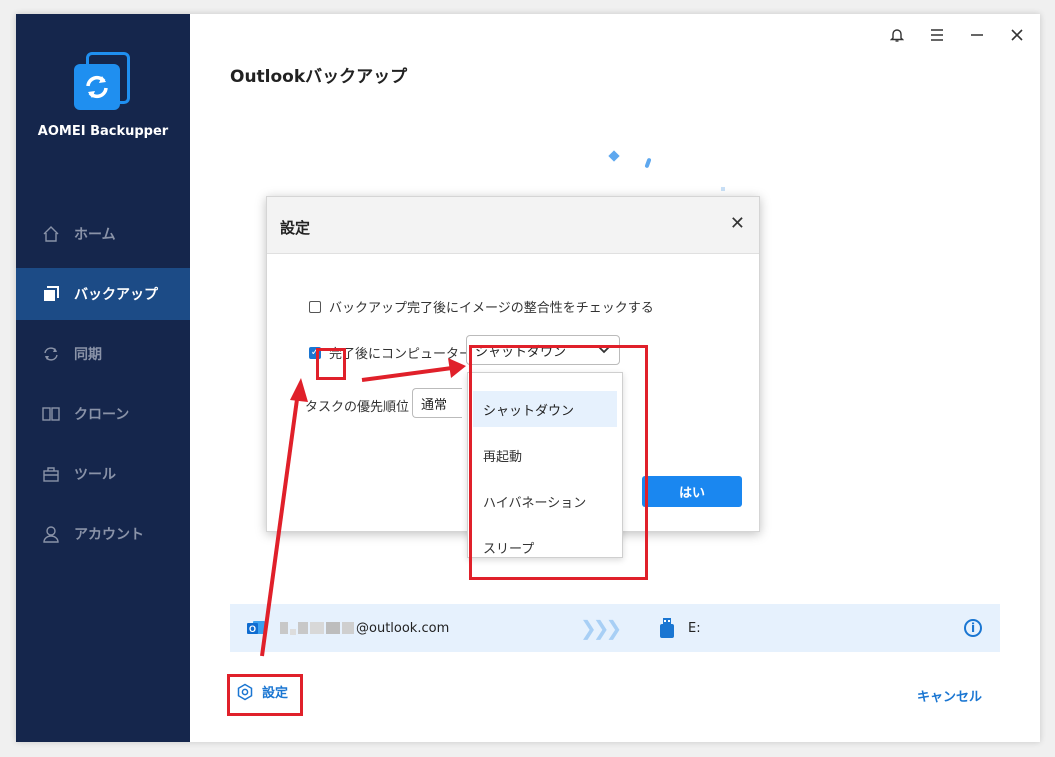  I want to click on check-integrity-row: バックアップ完了後にイメージの整合性をチェックする, so click(481, 306).